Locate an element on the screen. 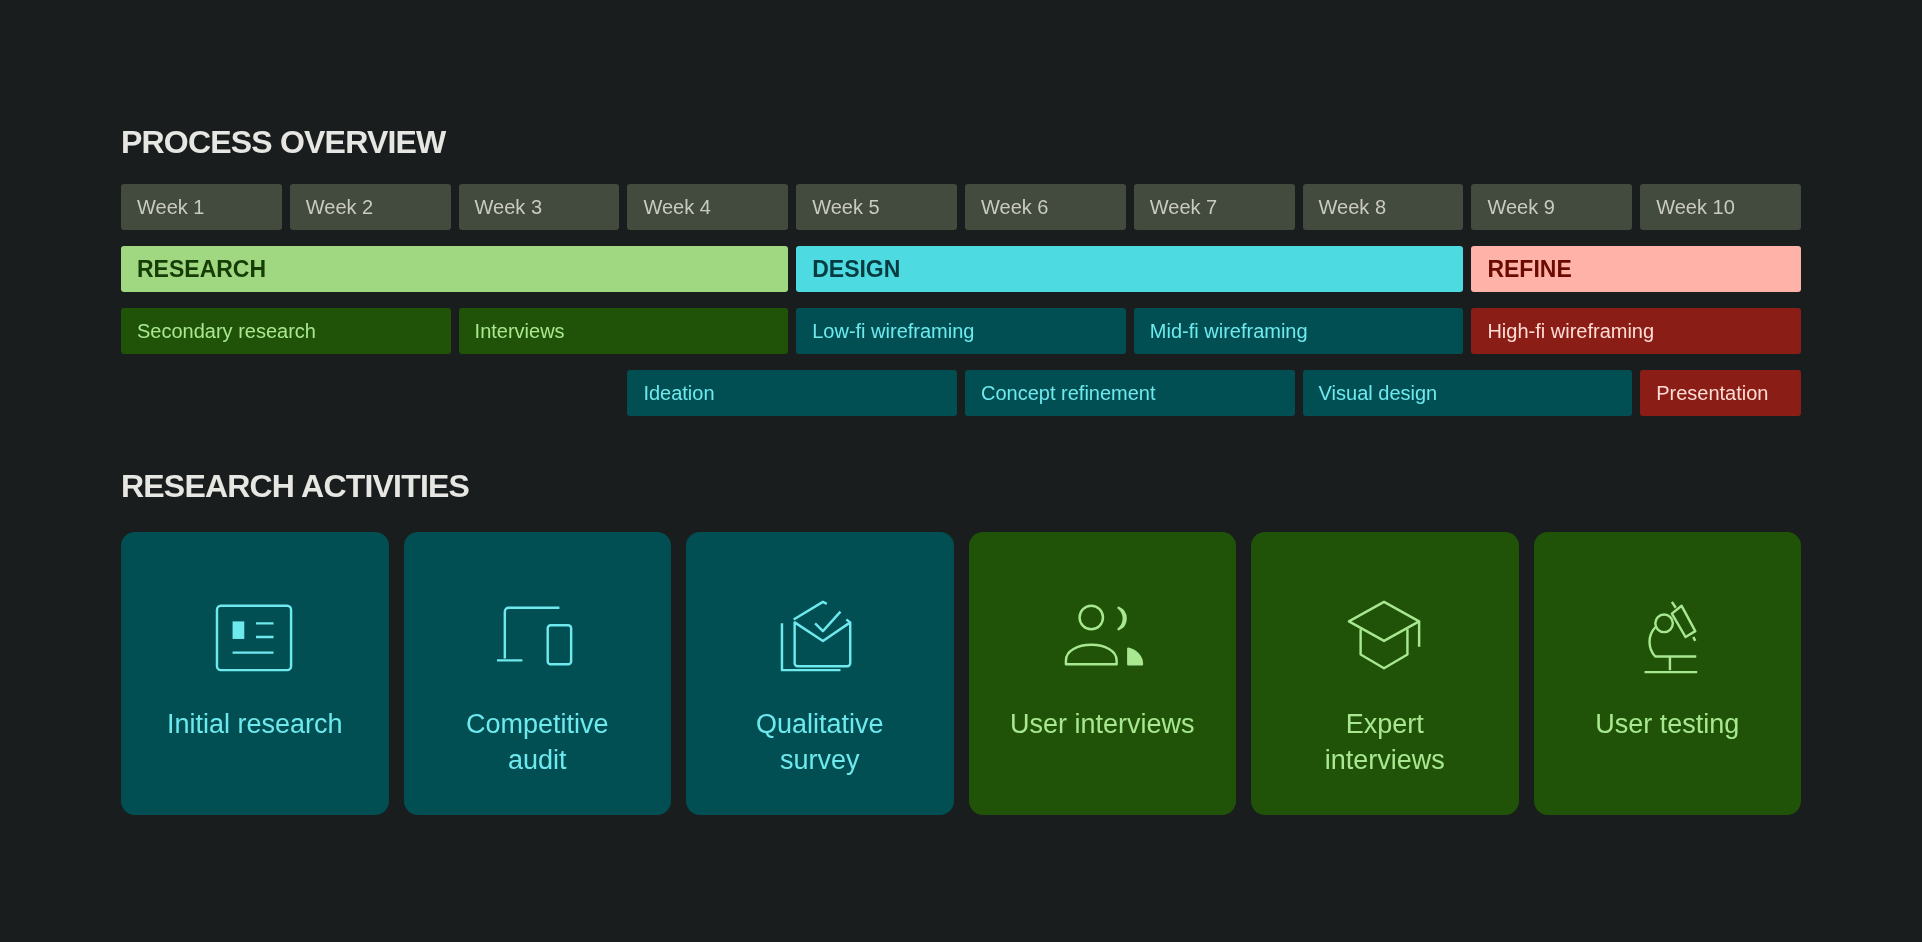  activity-bar: Presentation is located at coordinates (1720, 393).